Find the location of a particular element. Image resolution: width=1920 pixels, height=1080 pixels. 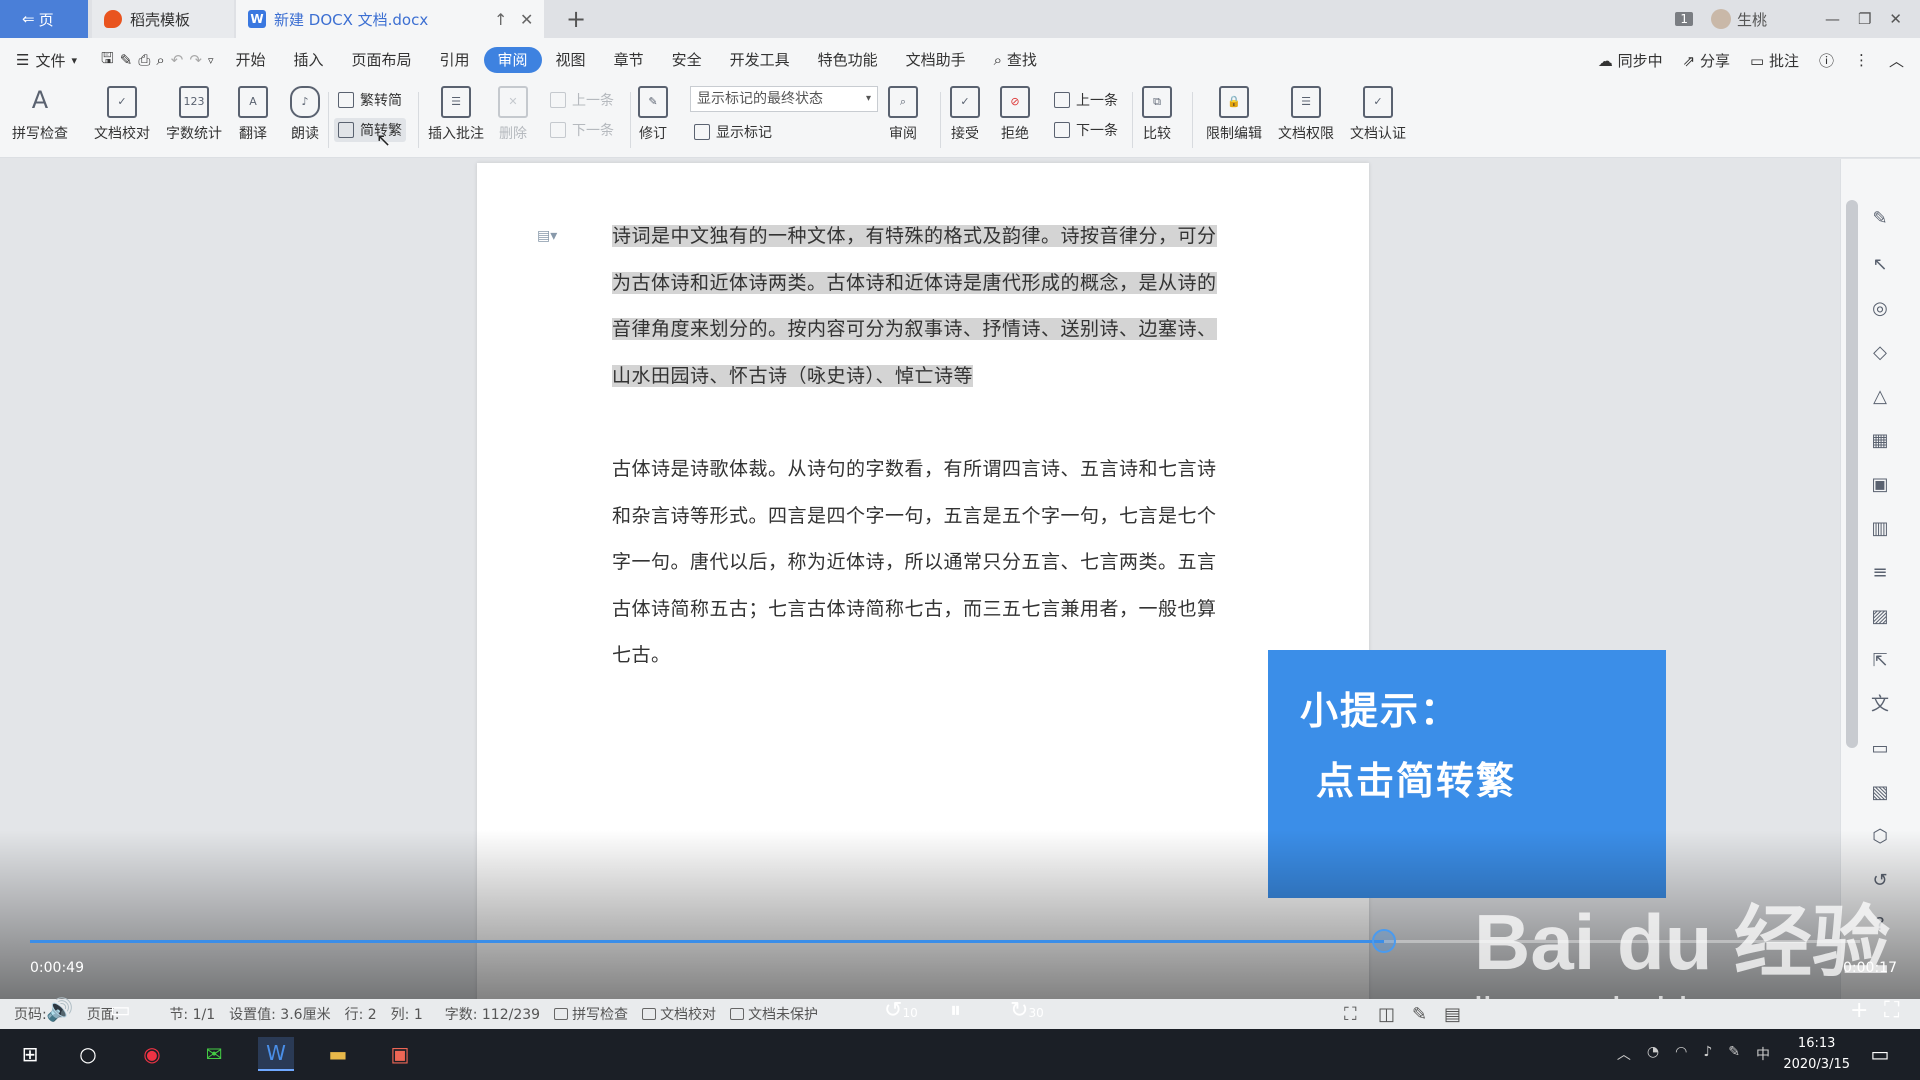

prev-change-button: 上一条 is located at coordinates (1086, 100).